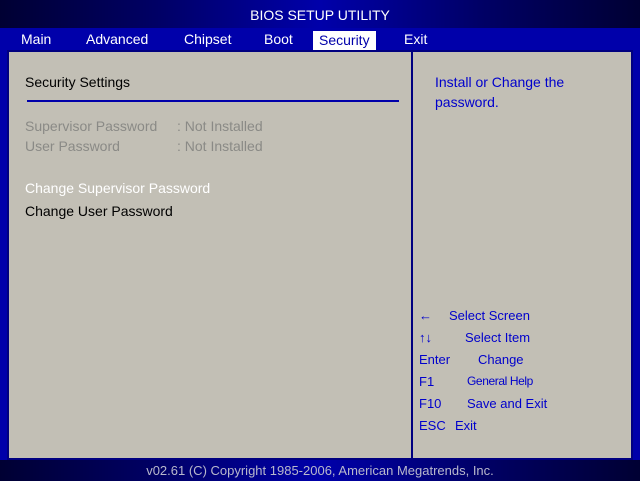  Describe the element at coordinates (415, 39) in the screenshot. I see `tab-exit: Exit` at that location.